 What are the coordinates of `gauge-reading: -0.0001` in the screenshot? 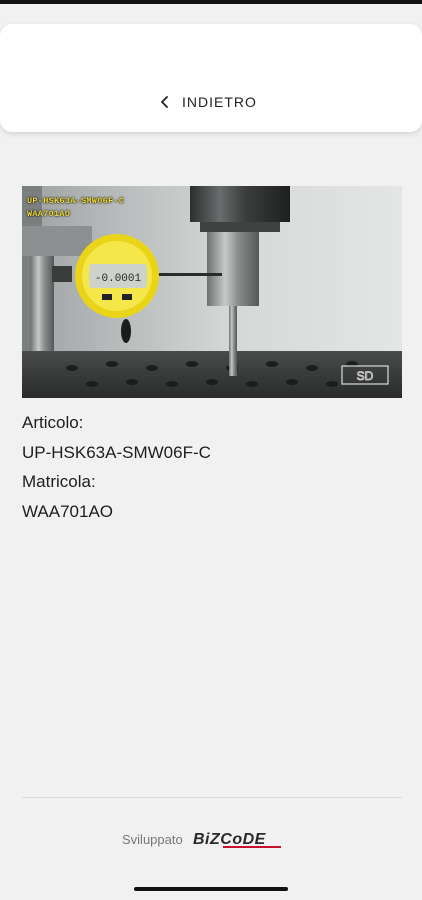 It's located at (118, 279).